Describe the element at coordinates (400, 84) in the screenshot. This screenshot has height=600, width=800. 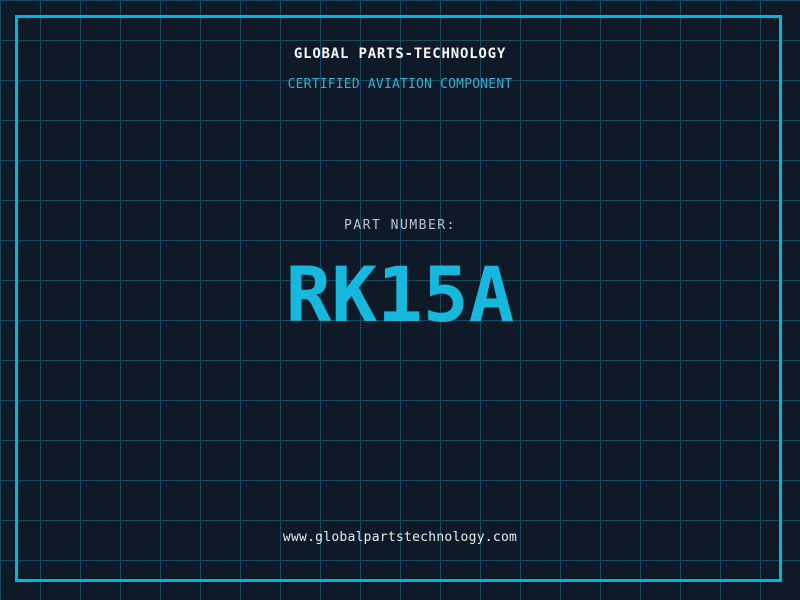
I see `certification-subtitle: CERTIFIED AVIATION COMPONENT` at that location.